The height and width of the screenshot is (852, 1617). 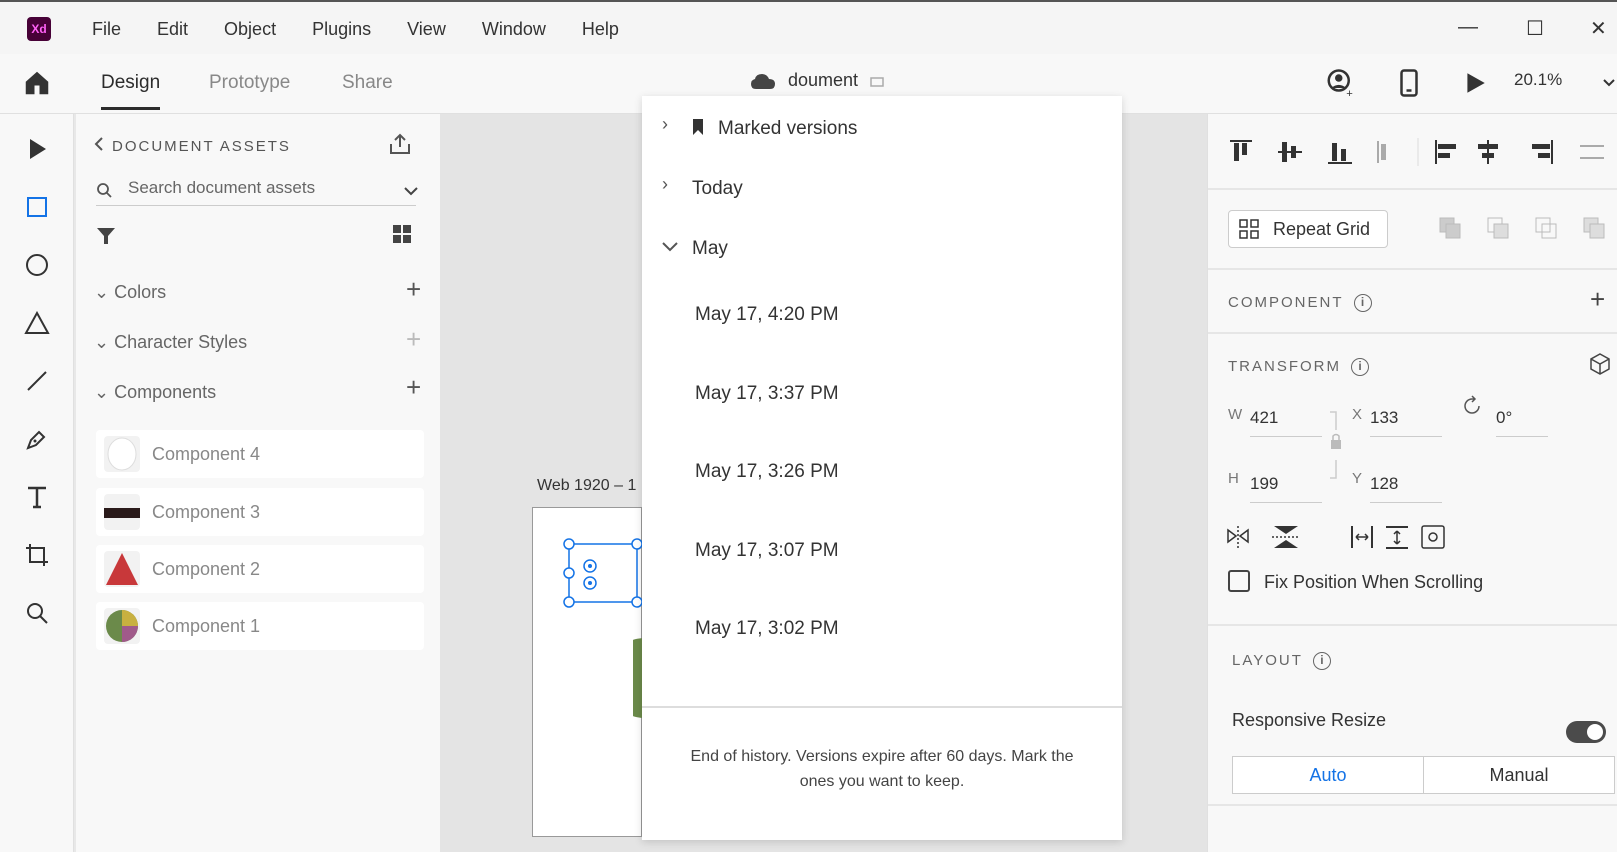 I want to click on ellipse-tool, so click(x=37, y=265).